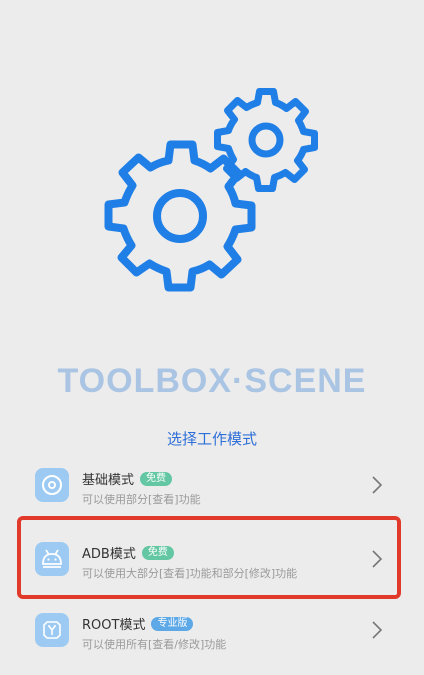 The image size is (424, 675). Describe the element at coordinates (211, 439) in the screenshot. I see `page-subtitle: 选择工作模式` at that location.